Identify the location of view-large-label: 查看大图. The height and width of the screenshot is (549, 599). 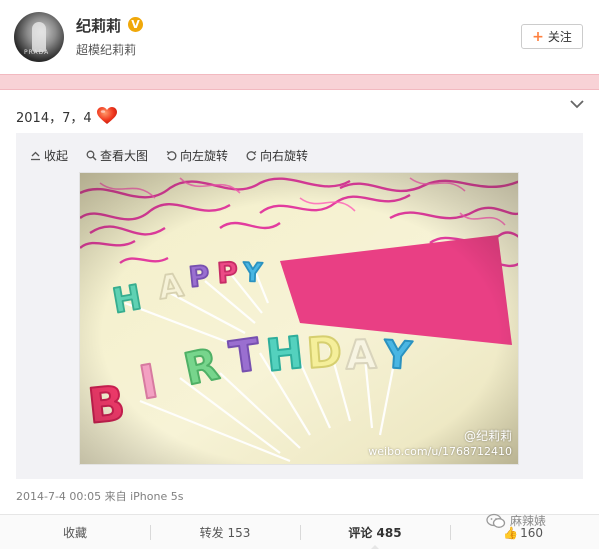
(124, 156).